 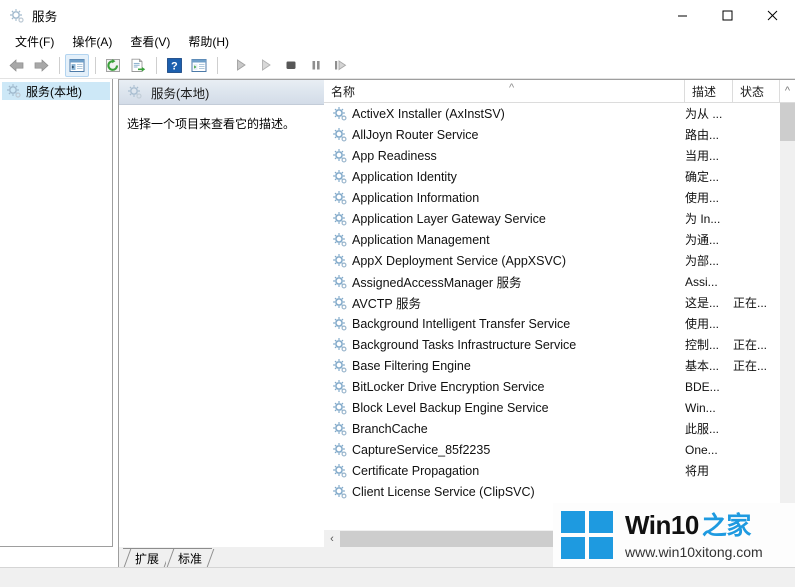 I want to click on start-service-icon, so click(x=241, y=65).